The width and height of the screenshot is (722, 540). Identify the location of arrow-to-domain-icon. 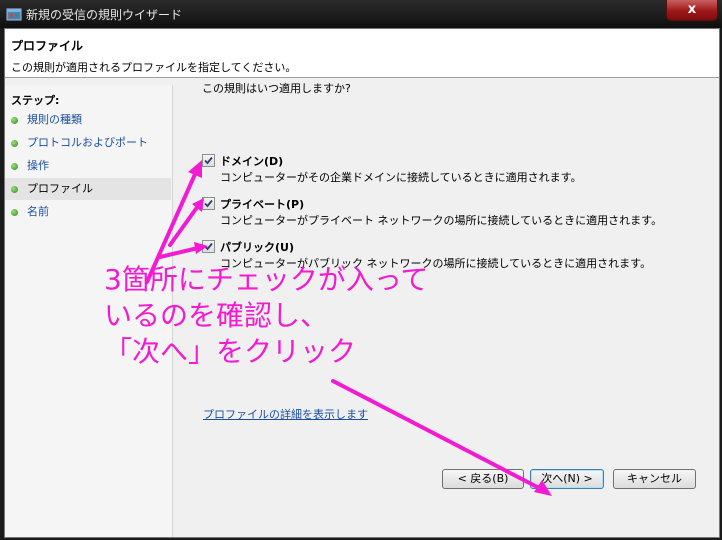
(171, 227).